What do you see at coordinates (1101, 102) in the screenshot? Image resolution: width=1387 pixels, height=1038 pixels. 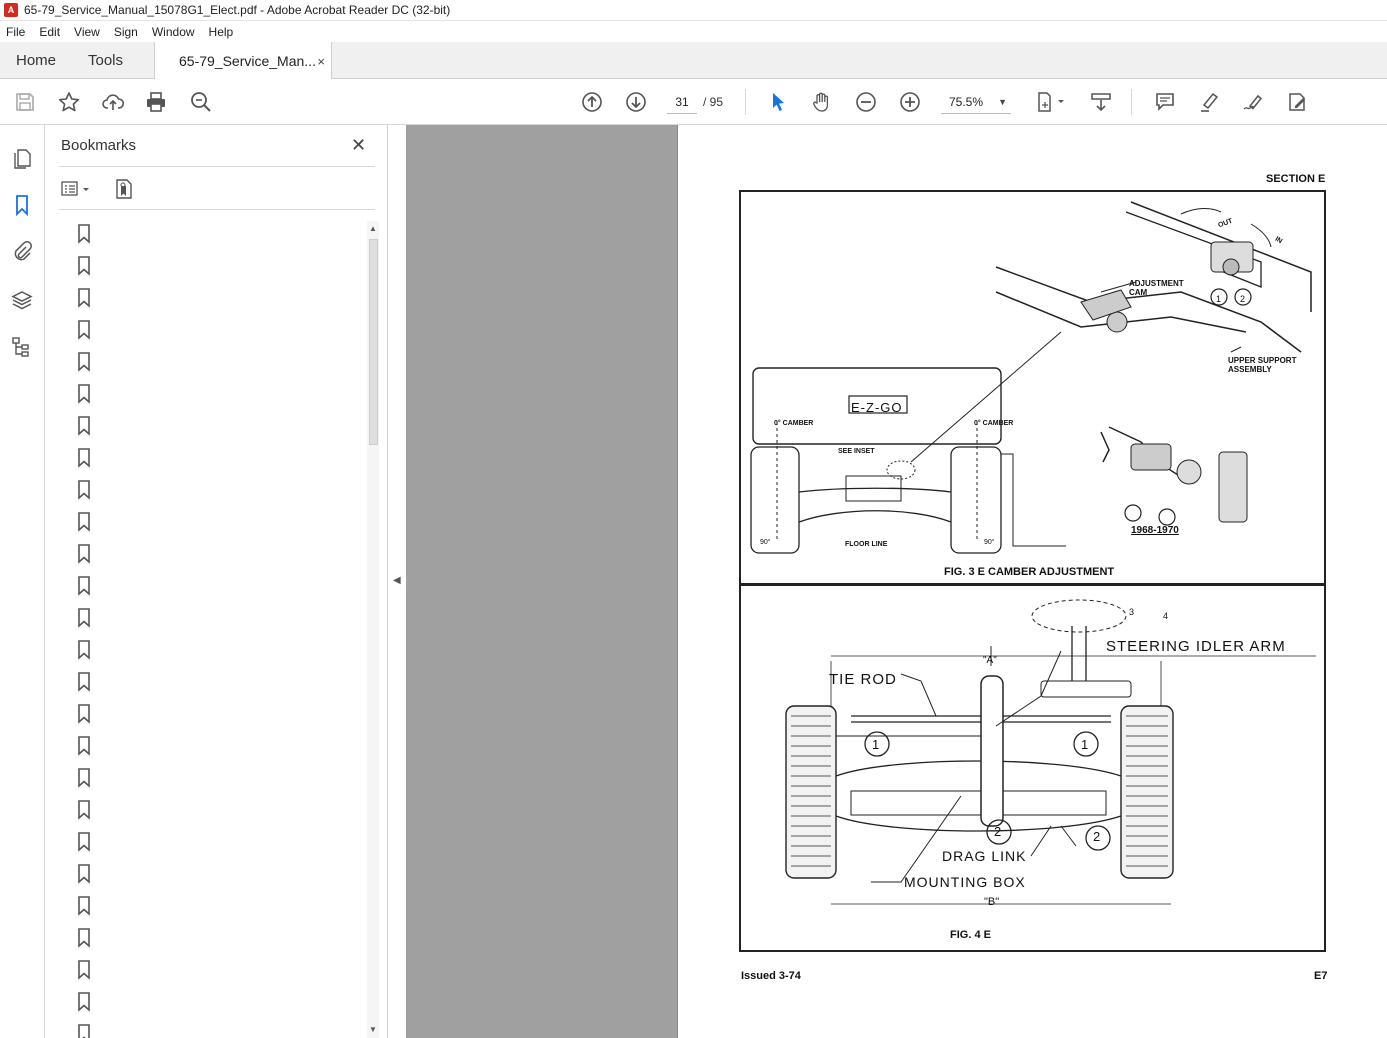 I see `scroll-mode-icon` at bounding box center [1101, 102].